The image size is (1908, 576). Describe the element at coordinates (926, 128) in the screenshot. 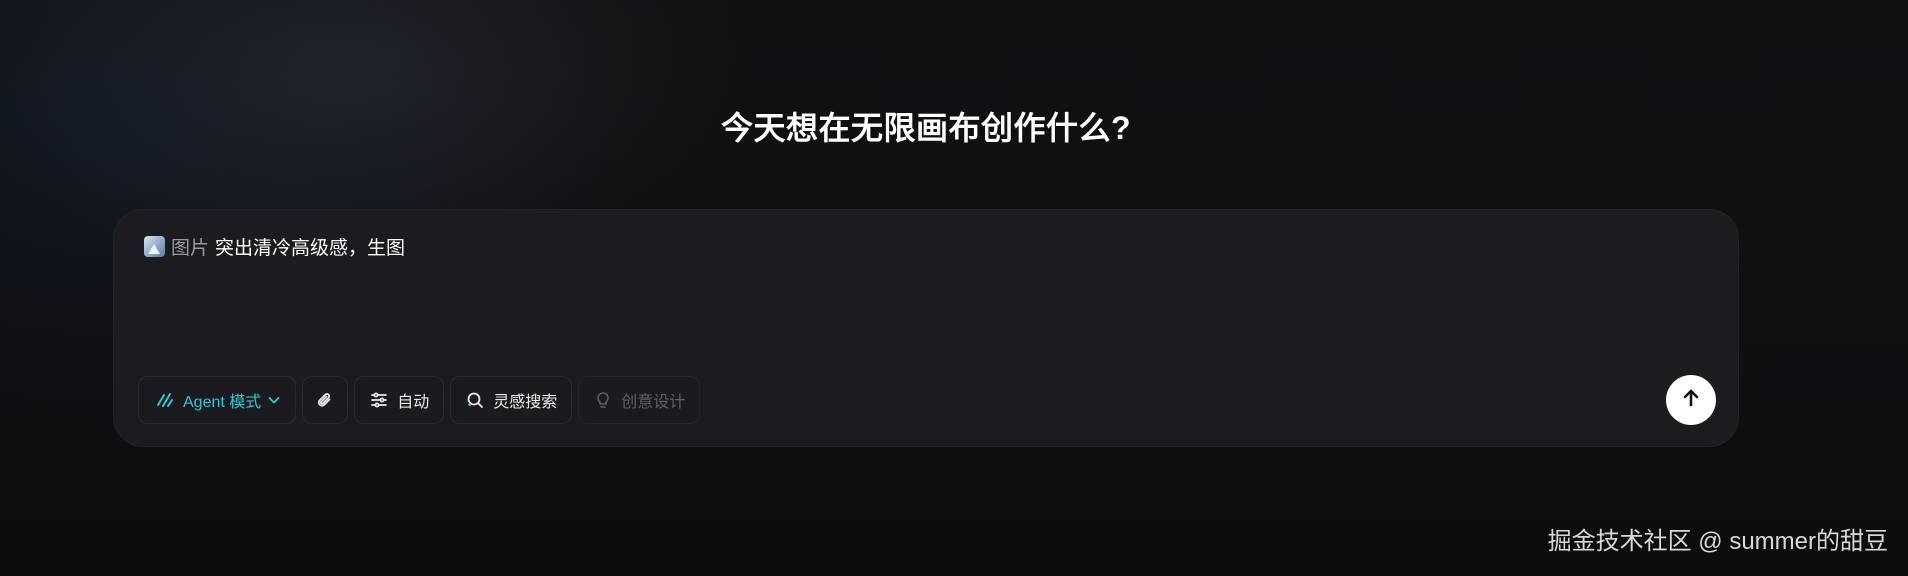

I see `page-headline: 今天想在无限画布创作什么?` at that location.